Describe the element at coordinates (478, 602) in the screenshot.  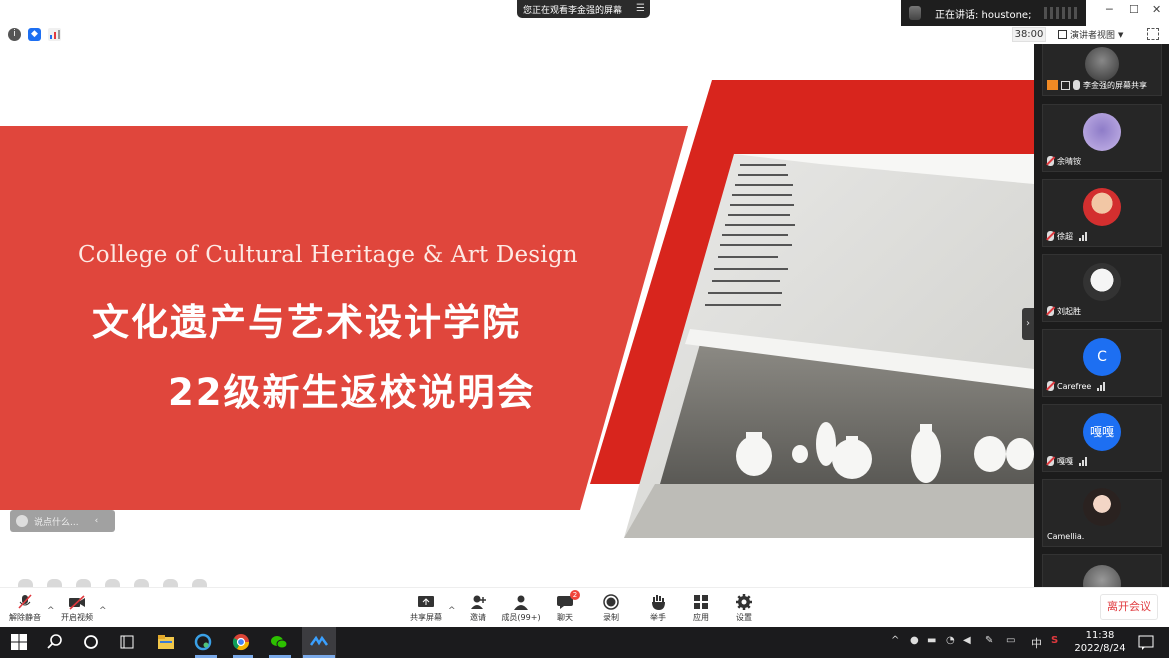
I see `add-user-icon` at that location.